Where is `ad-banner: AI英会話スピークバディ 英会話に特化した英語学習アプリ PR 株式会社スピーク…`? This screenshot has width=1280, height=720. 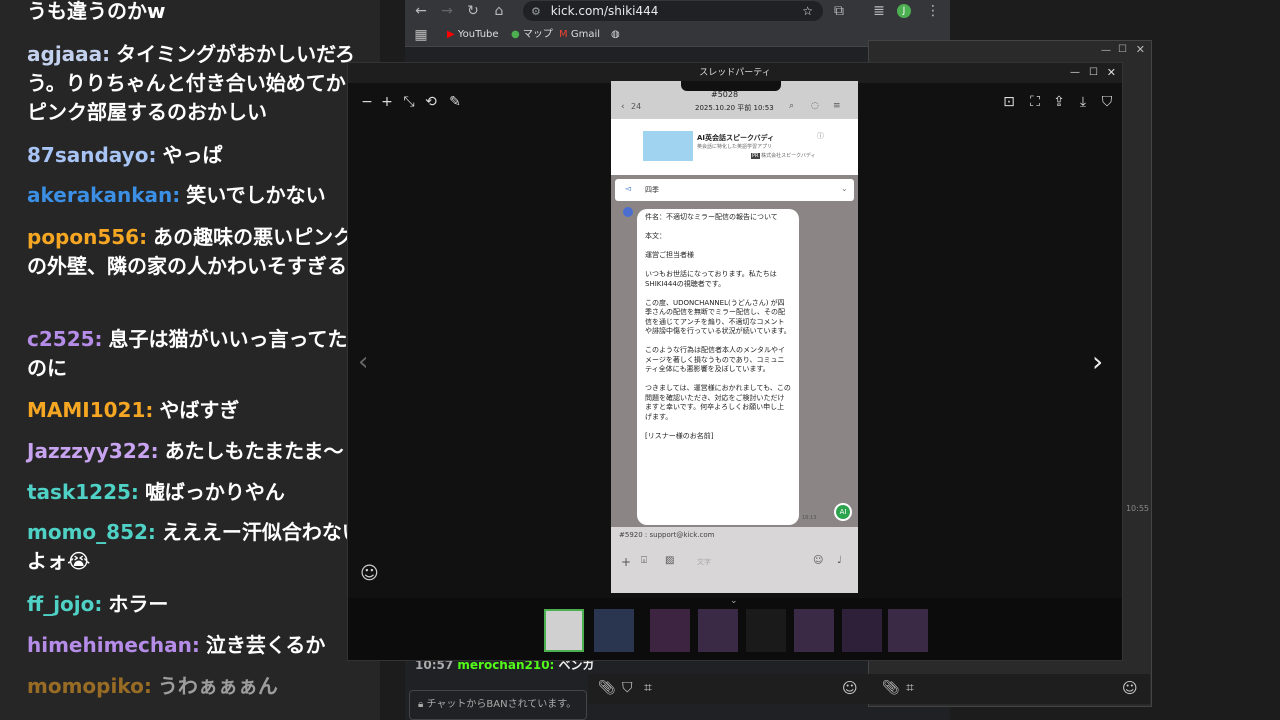 ad-banner: AI英会話スピークバディ 英会話に特化した英語学習アプリ PR 株式会社スピーク… is located at coordinates (734, 147).